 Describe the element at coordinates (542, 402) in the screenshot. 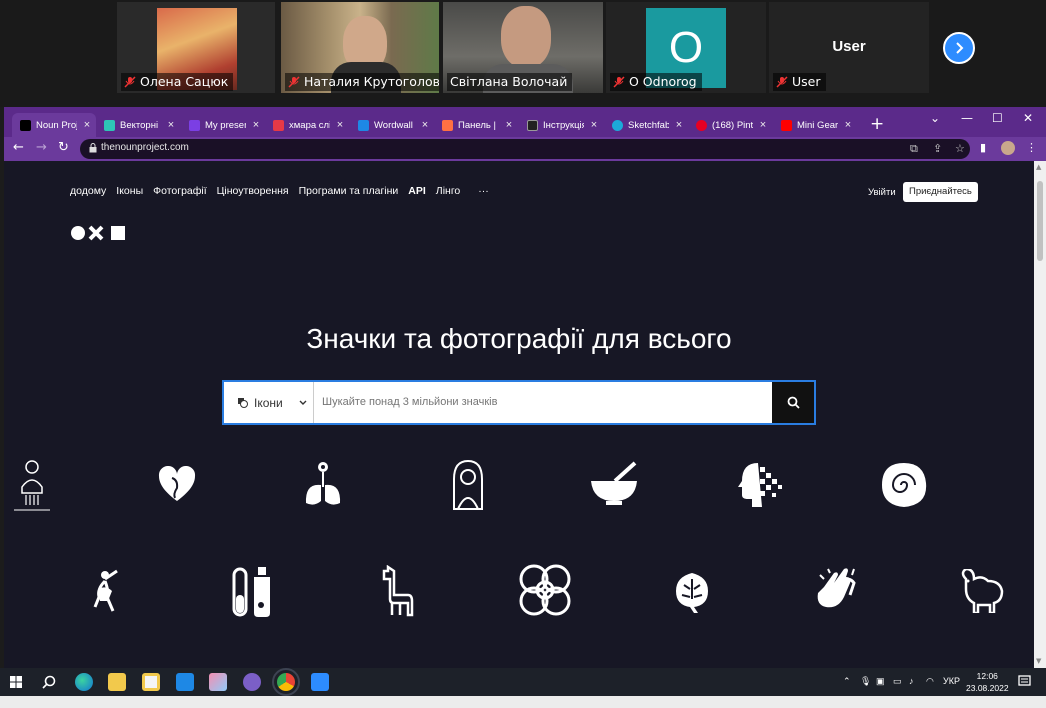

I see `search-input` at that location.